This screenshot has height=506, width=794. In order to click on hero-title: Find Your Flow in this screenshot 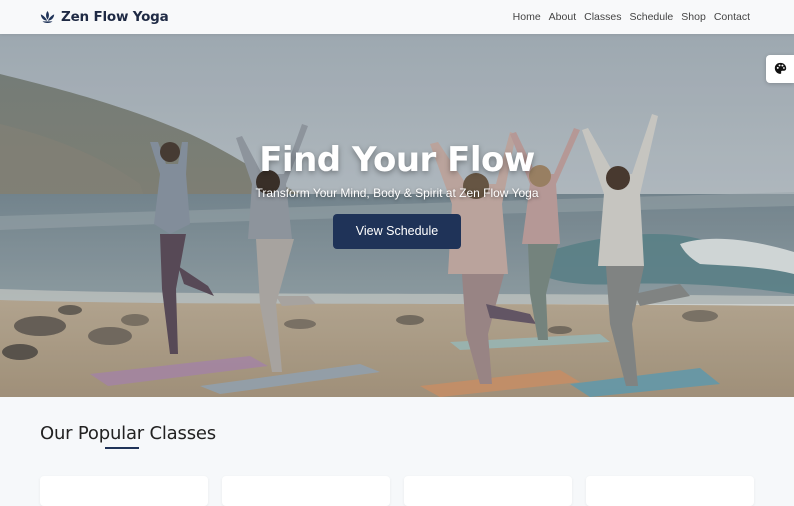, I will do `click(397, 160)`.